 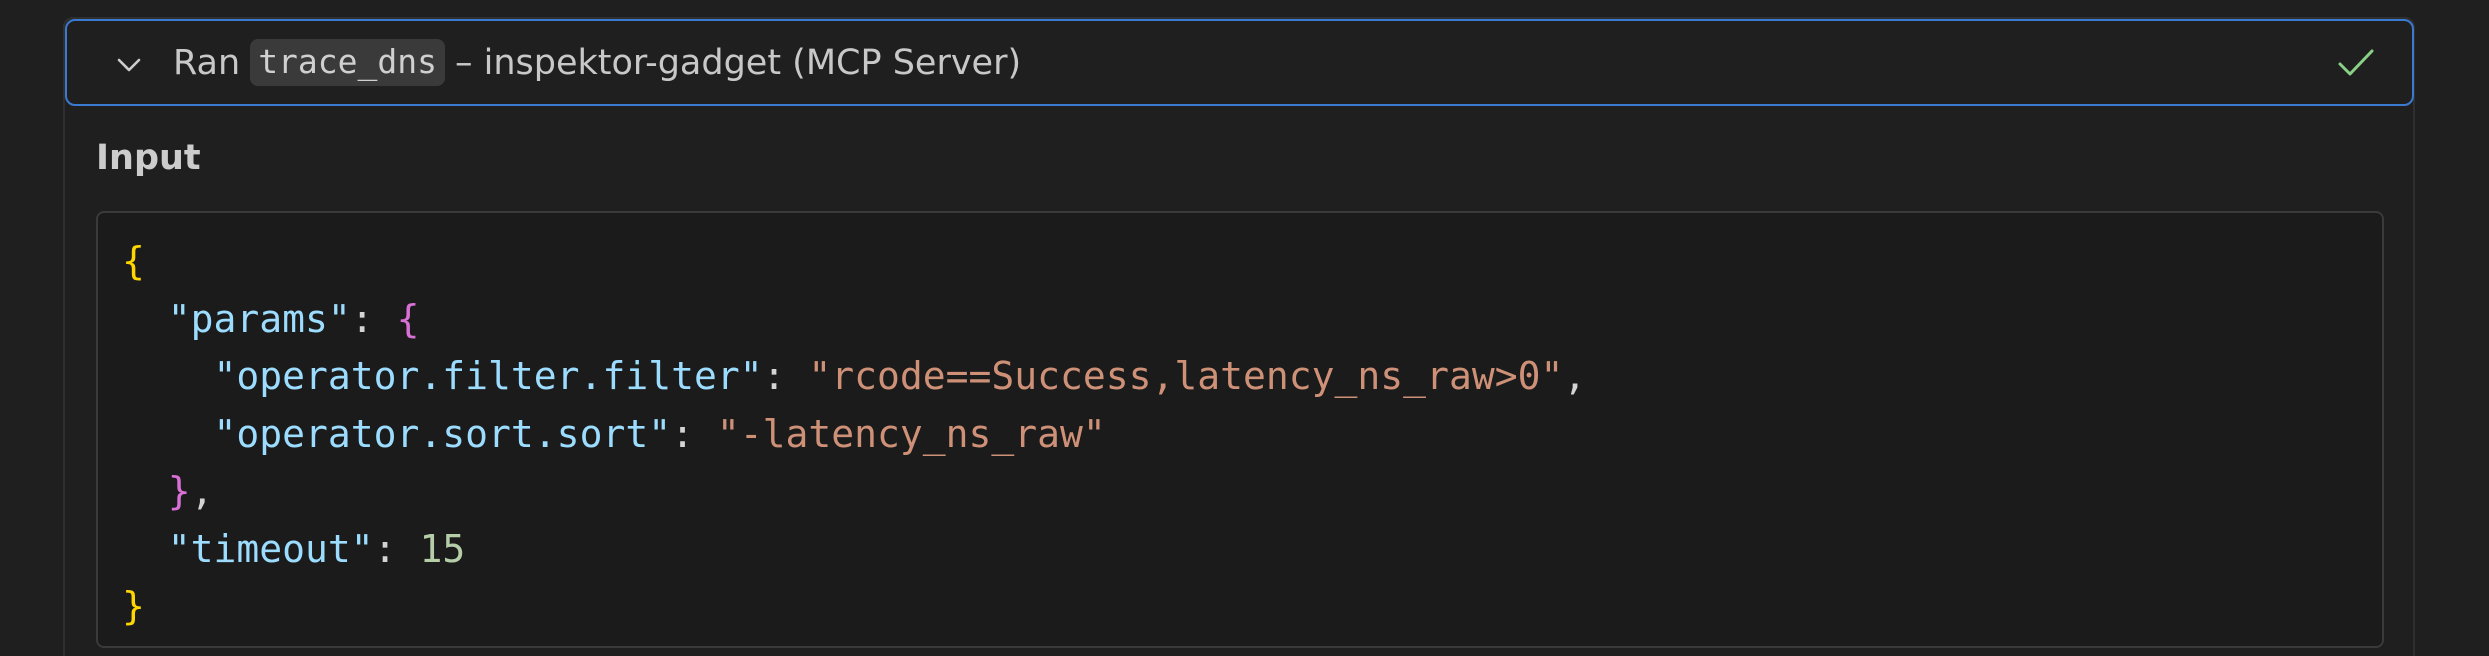 I want to click on filter-value: "rcode==Success,latency_ns_raw>0", so click(x=1186, y=376).